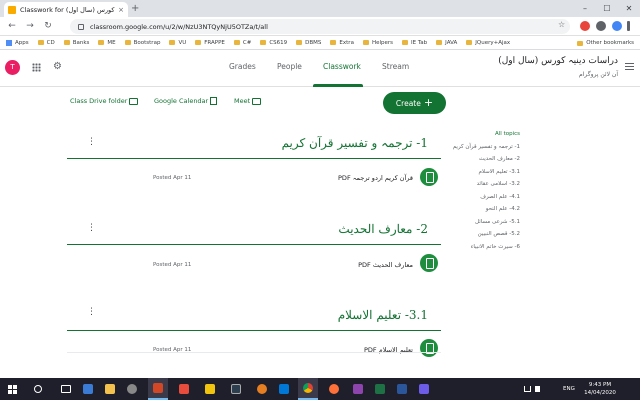 The image size is (640, 400). What do you see at coordinates (402, 389) in the screenshot?
I see `taskbar-word-button` at bounding box center [402, 389].